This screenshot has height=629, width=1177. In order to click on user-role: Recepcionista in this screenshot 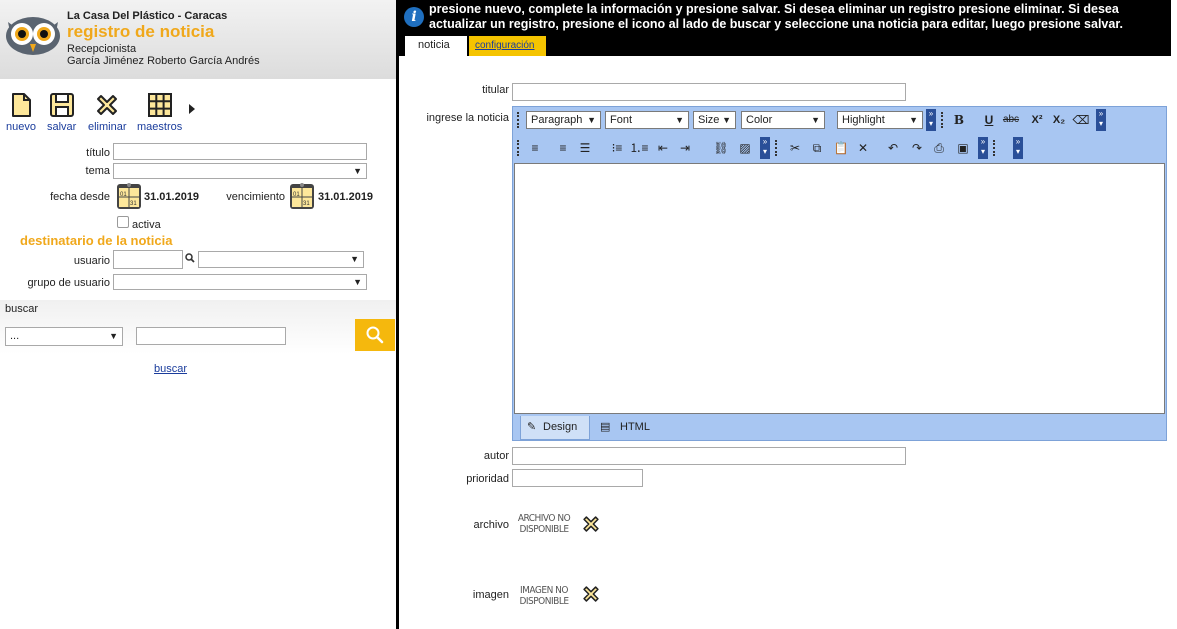, I will do `click(102, 49)`.